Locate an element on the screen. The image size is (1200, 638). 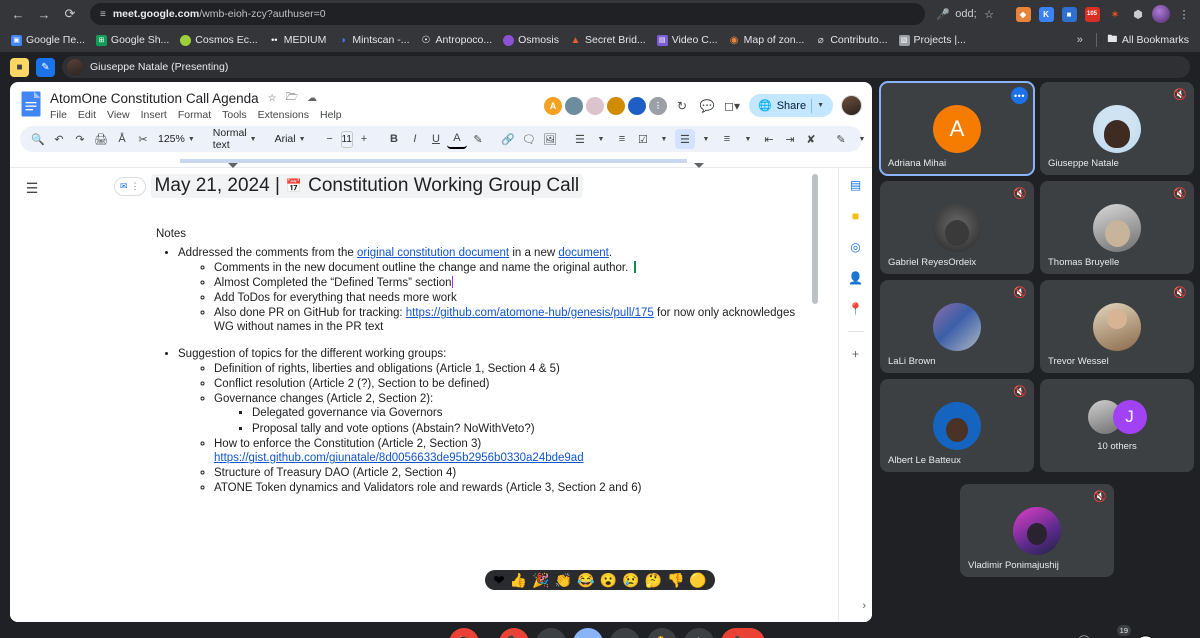
decrease-indent-icon: ⇤ is located at coordinates (769, 139).